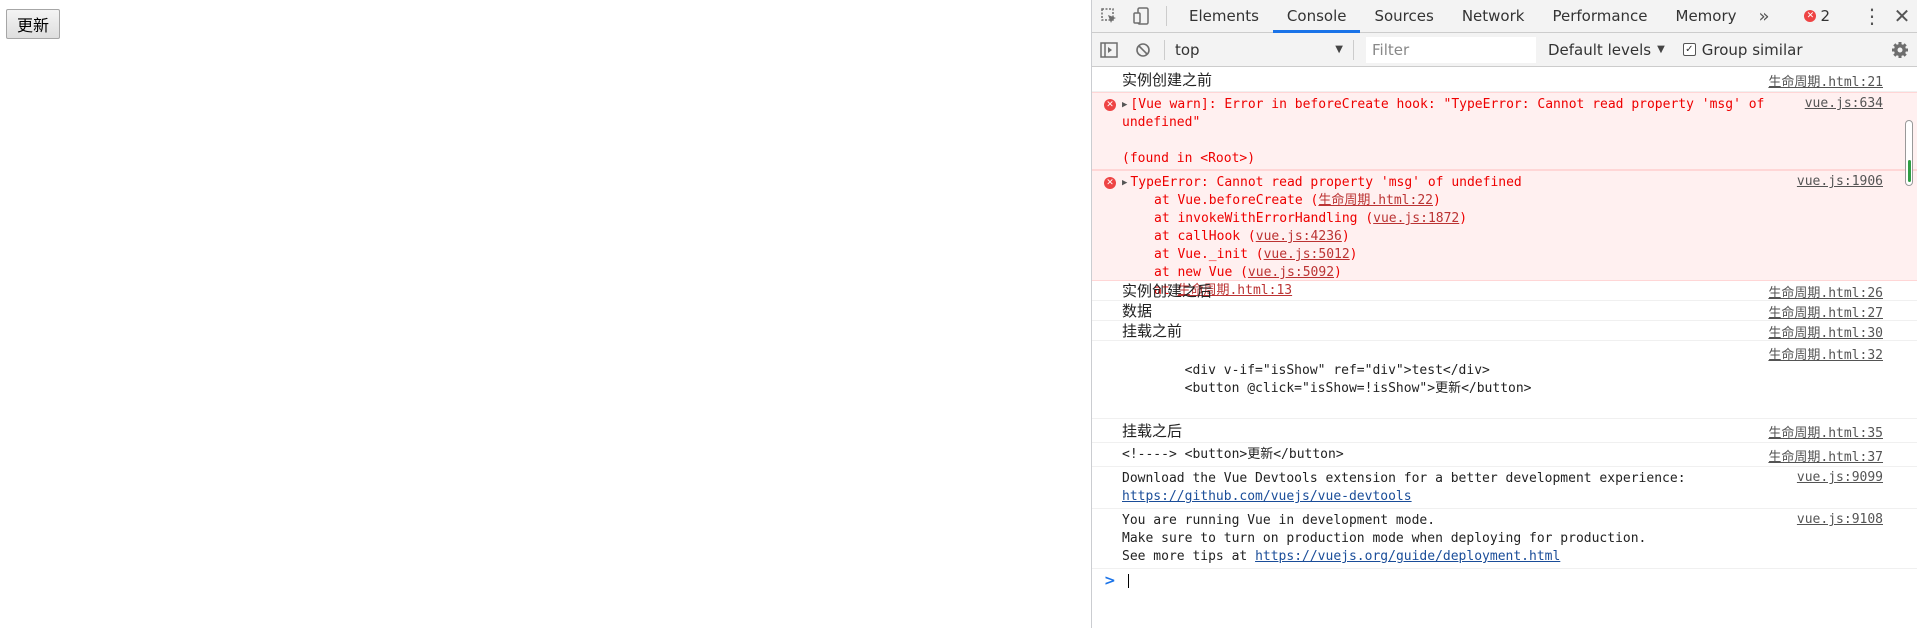 The width and height of the screenshot is (1917, 628). What do you see at coordinates (1316, 16) in the screenshot?
I see `tab-console: Console` at bounding box center [1316, 16].